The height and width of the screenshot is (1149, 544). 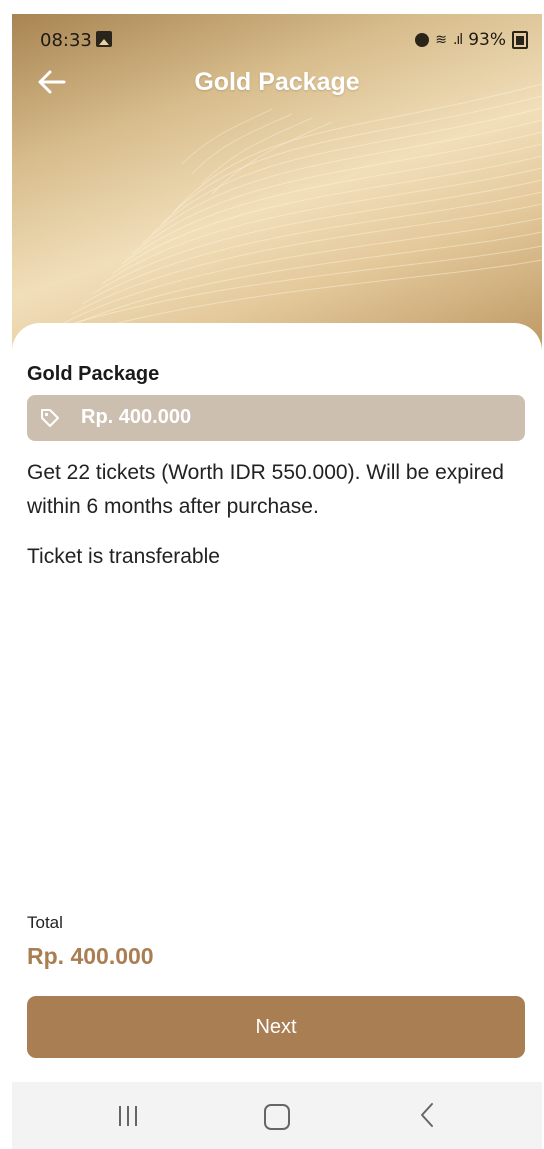 I want to click on signal-icon: .ıl, so click(x=457, y=40).